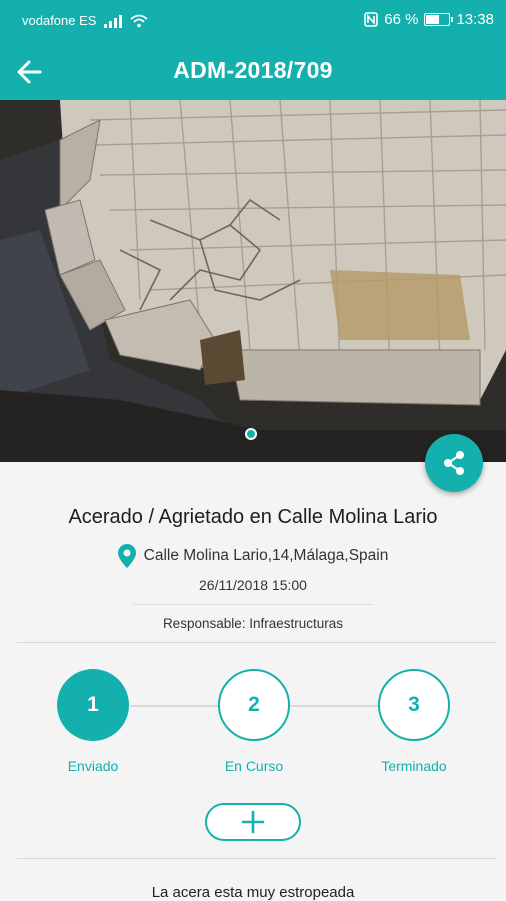 The image size is (506, 901). What do you see at coordinates (251, 434) in the screenshot?
I see `pager-dot-active` at bounding box center [251, 434].